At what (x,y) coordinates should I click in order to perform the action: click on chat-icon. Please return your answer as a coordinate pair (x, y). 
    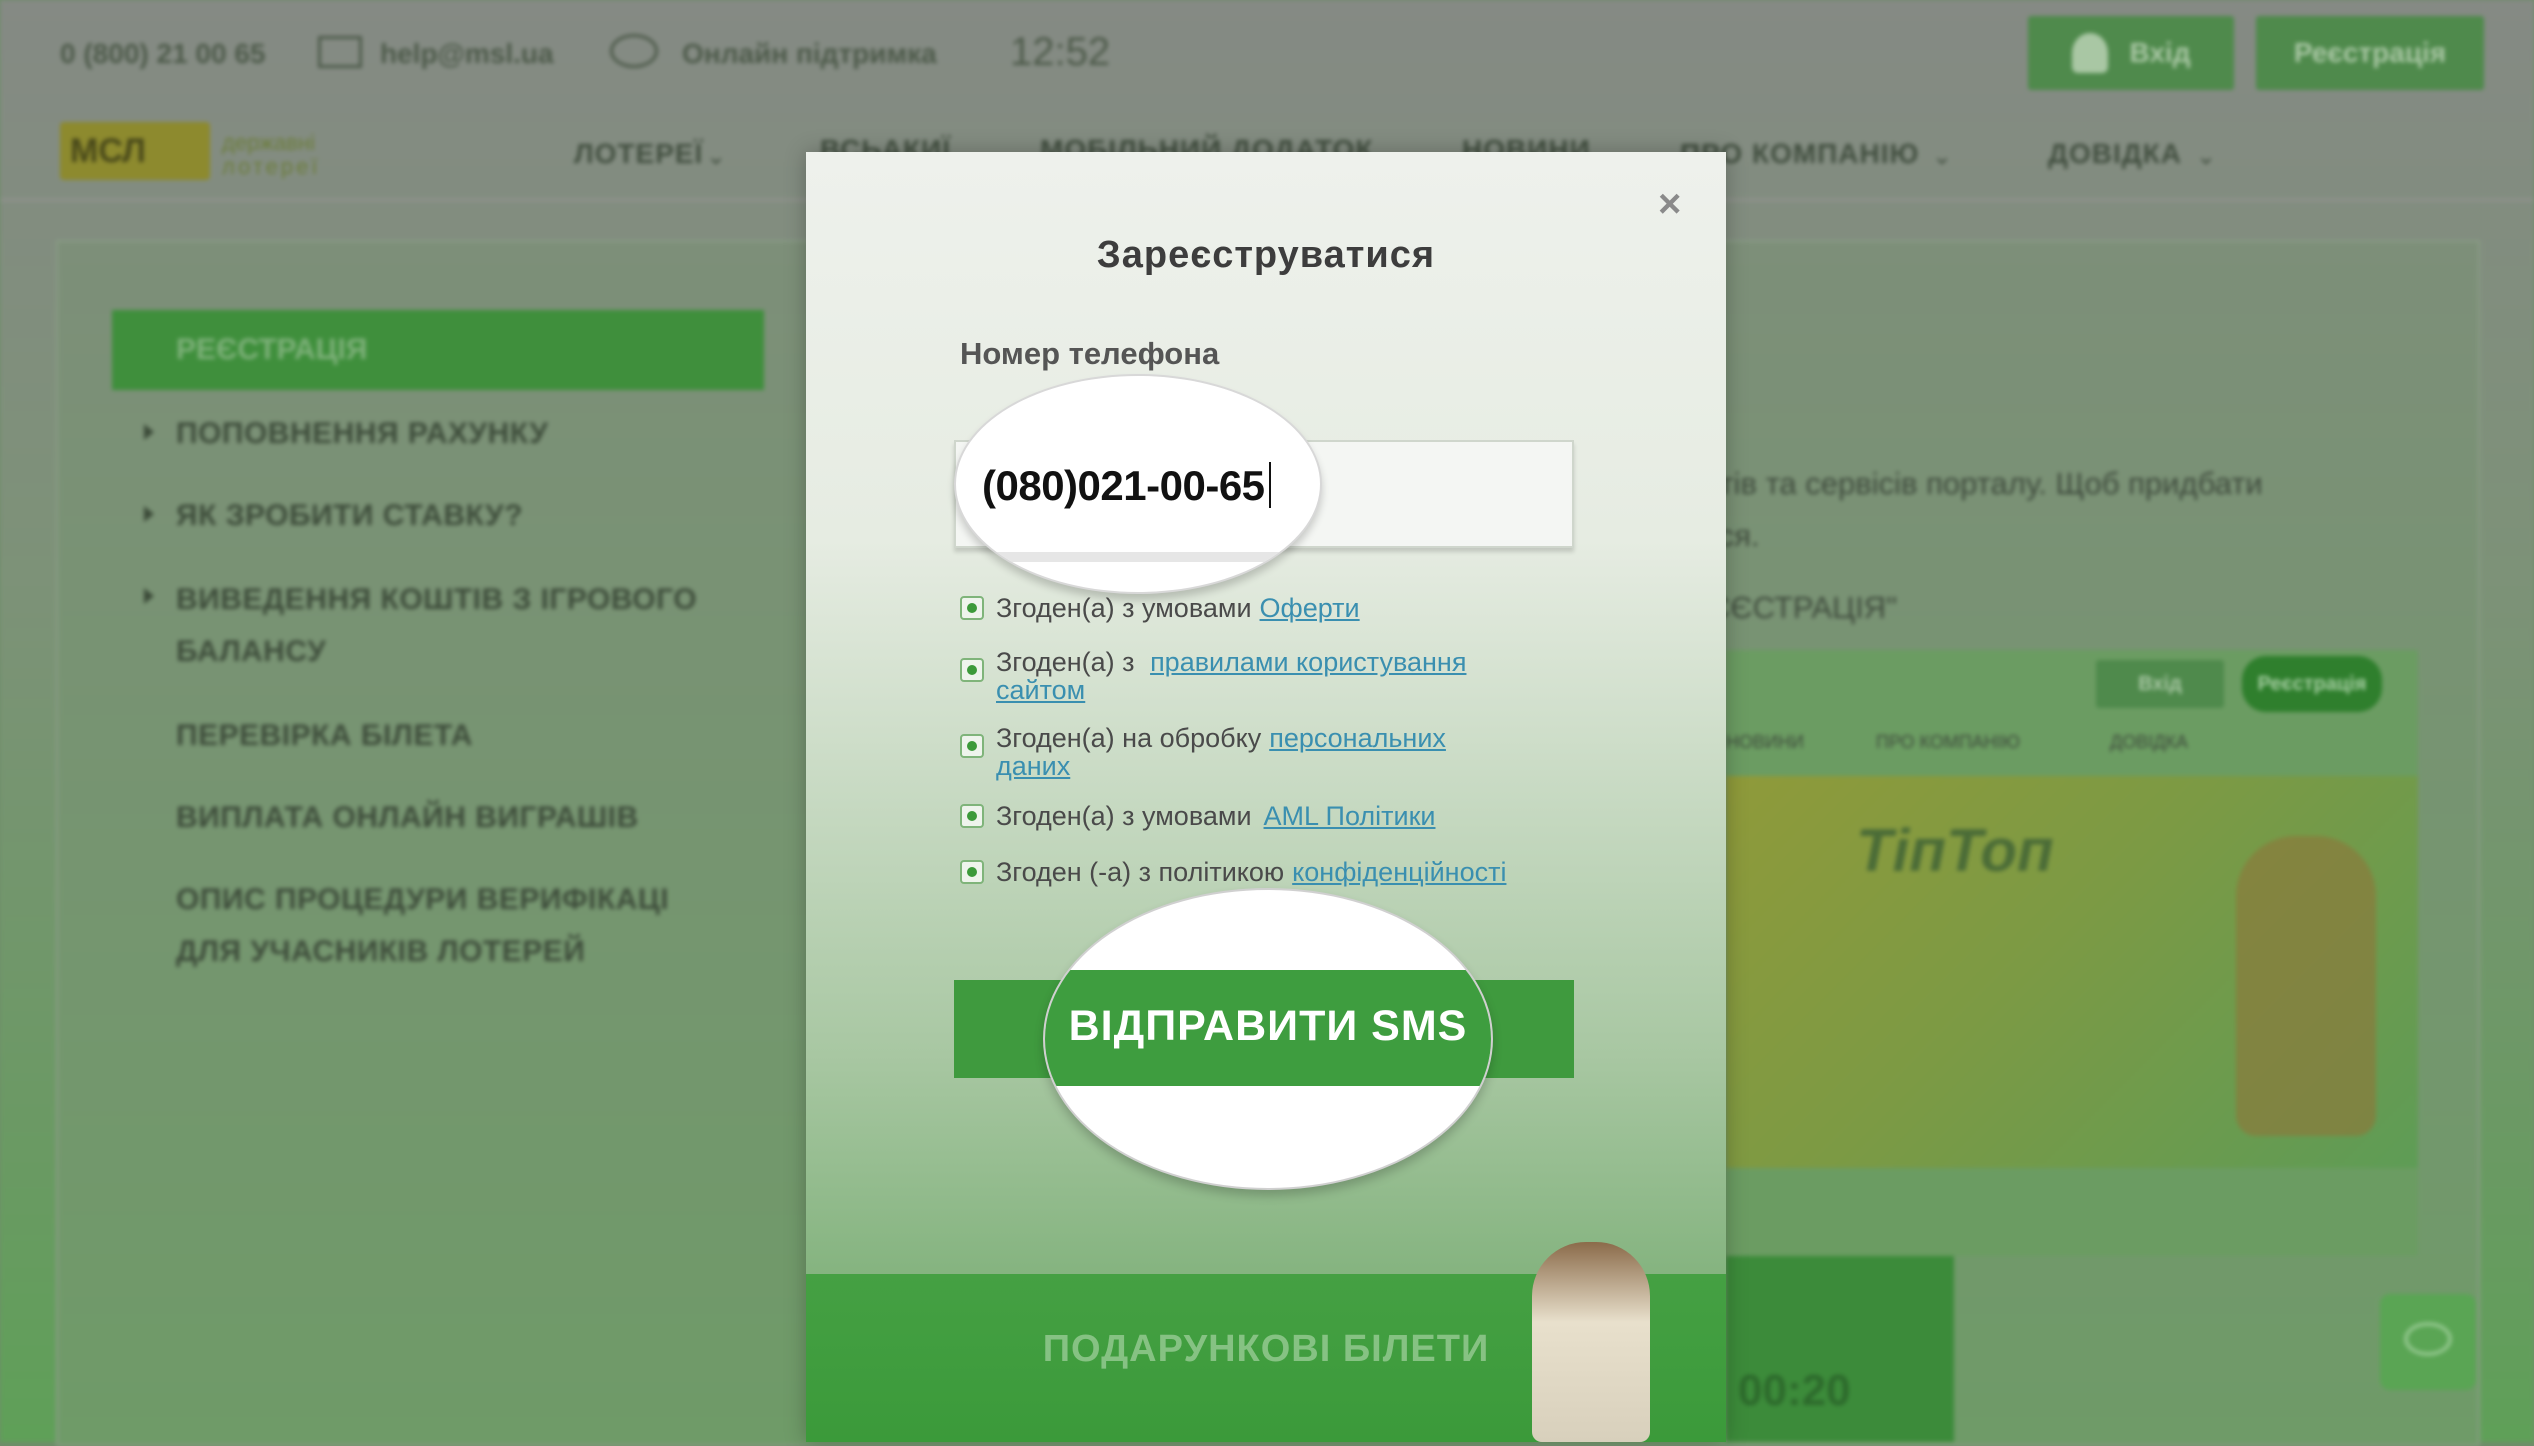
    Looking at the image, I should click on (634, 51).